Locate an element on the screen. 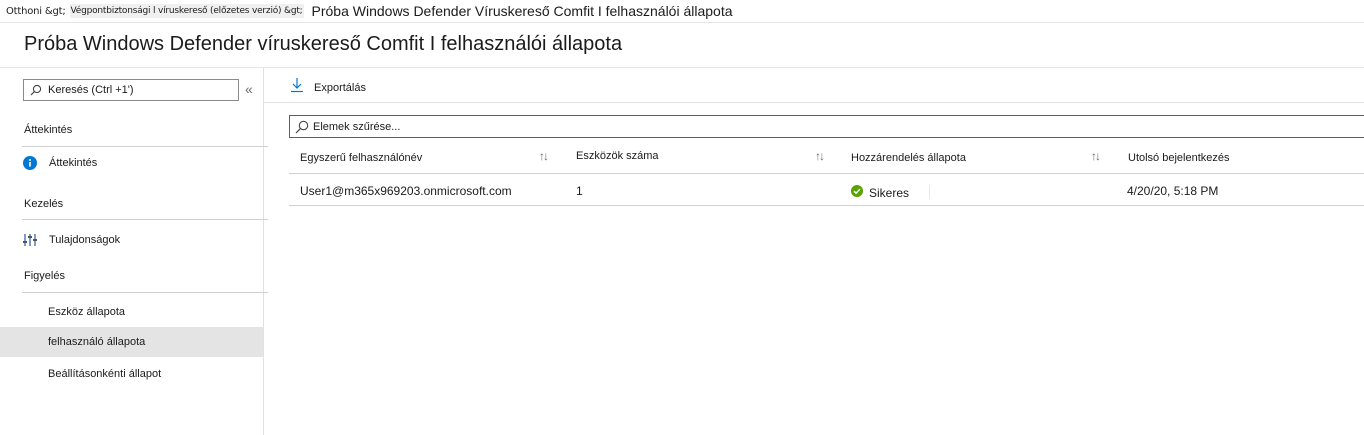  column-header-device-count: Eszközök száma is located at coordinates (617, 156).